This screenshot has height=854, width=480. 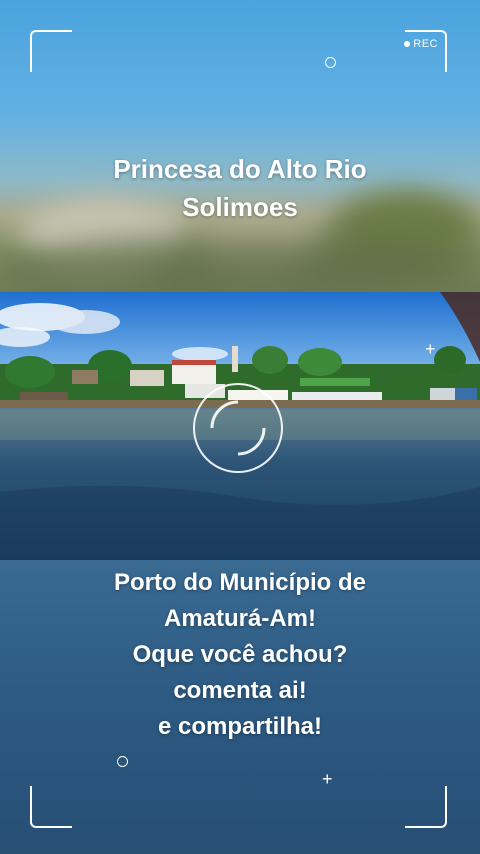 I want to click on video-title: Princesa do Alto Rio Solimoes, so click(x=240, y=188).